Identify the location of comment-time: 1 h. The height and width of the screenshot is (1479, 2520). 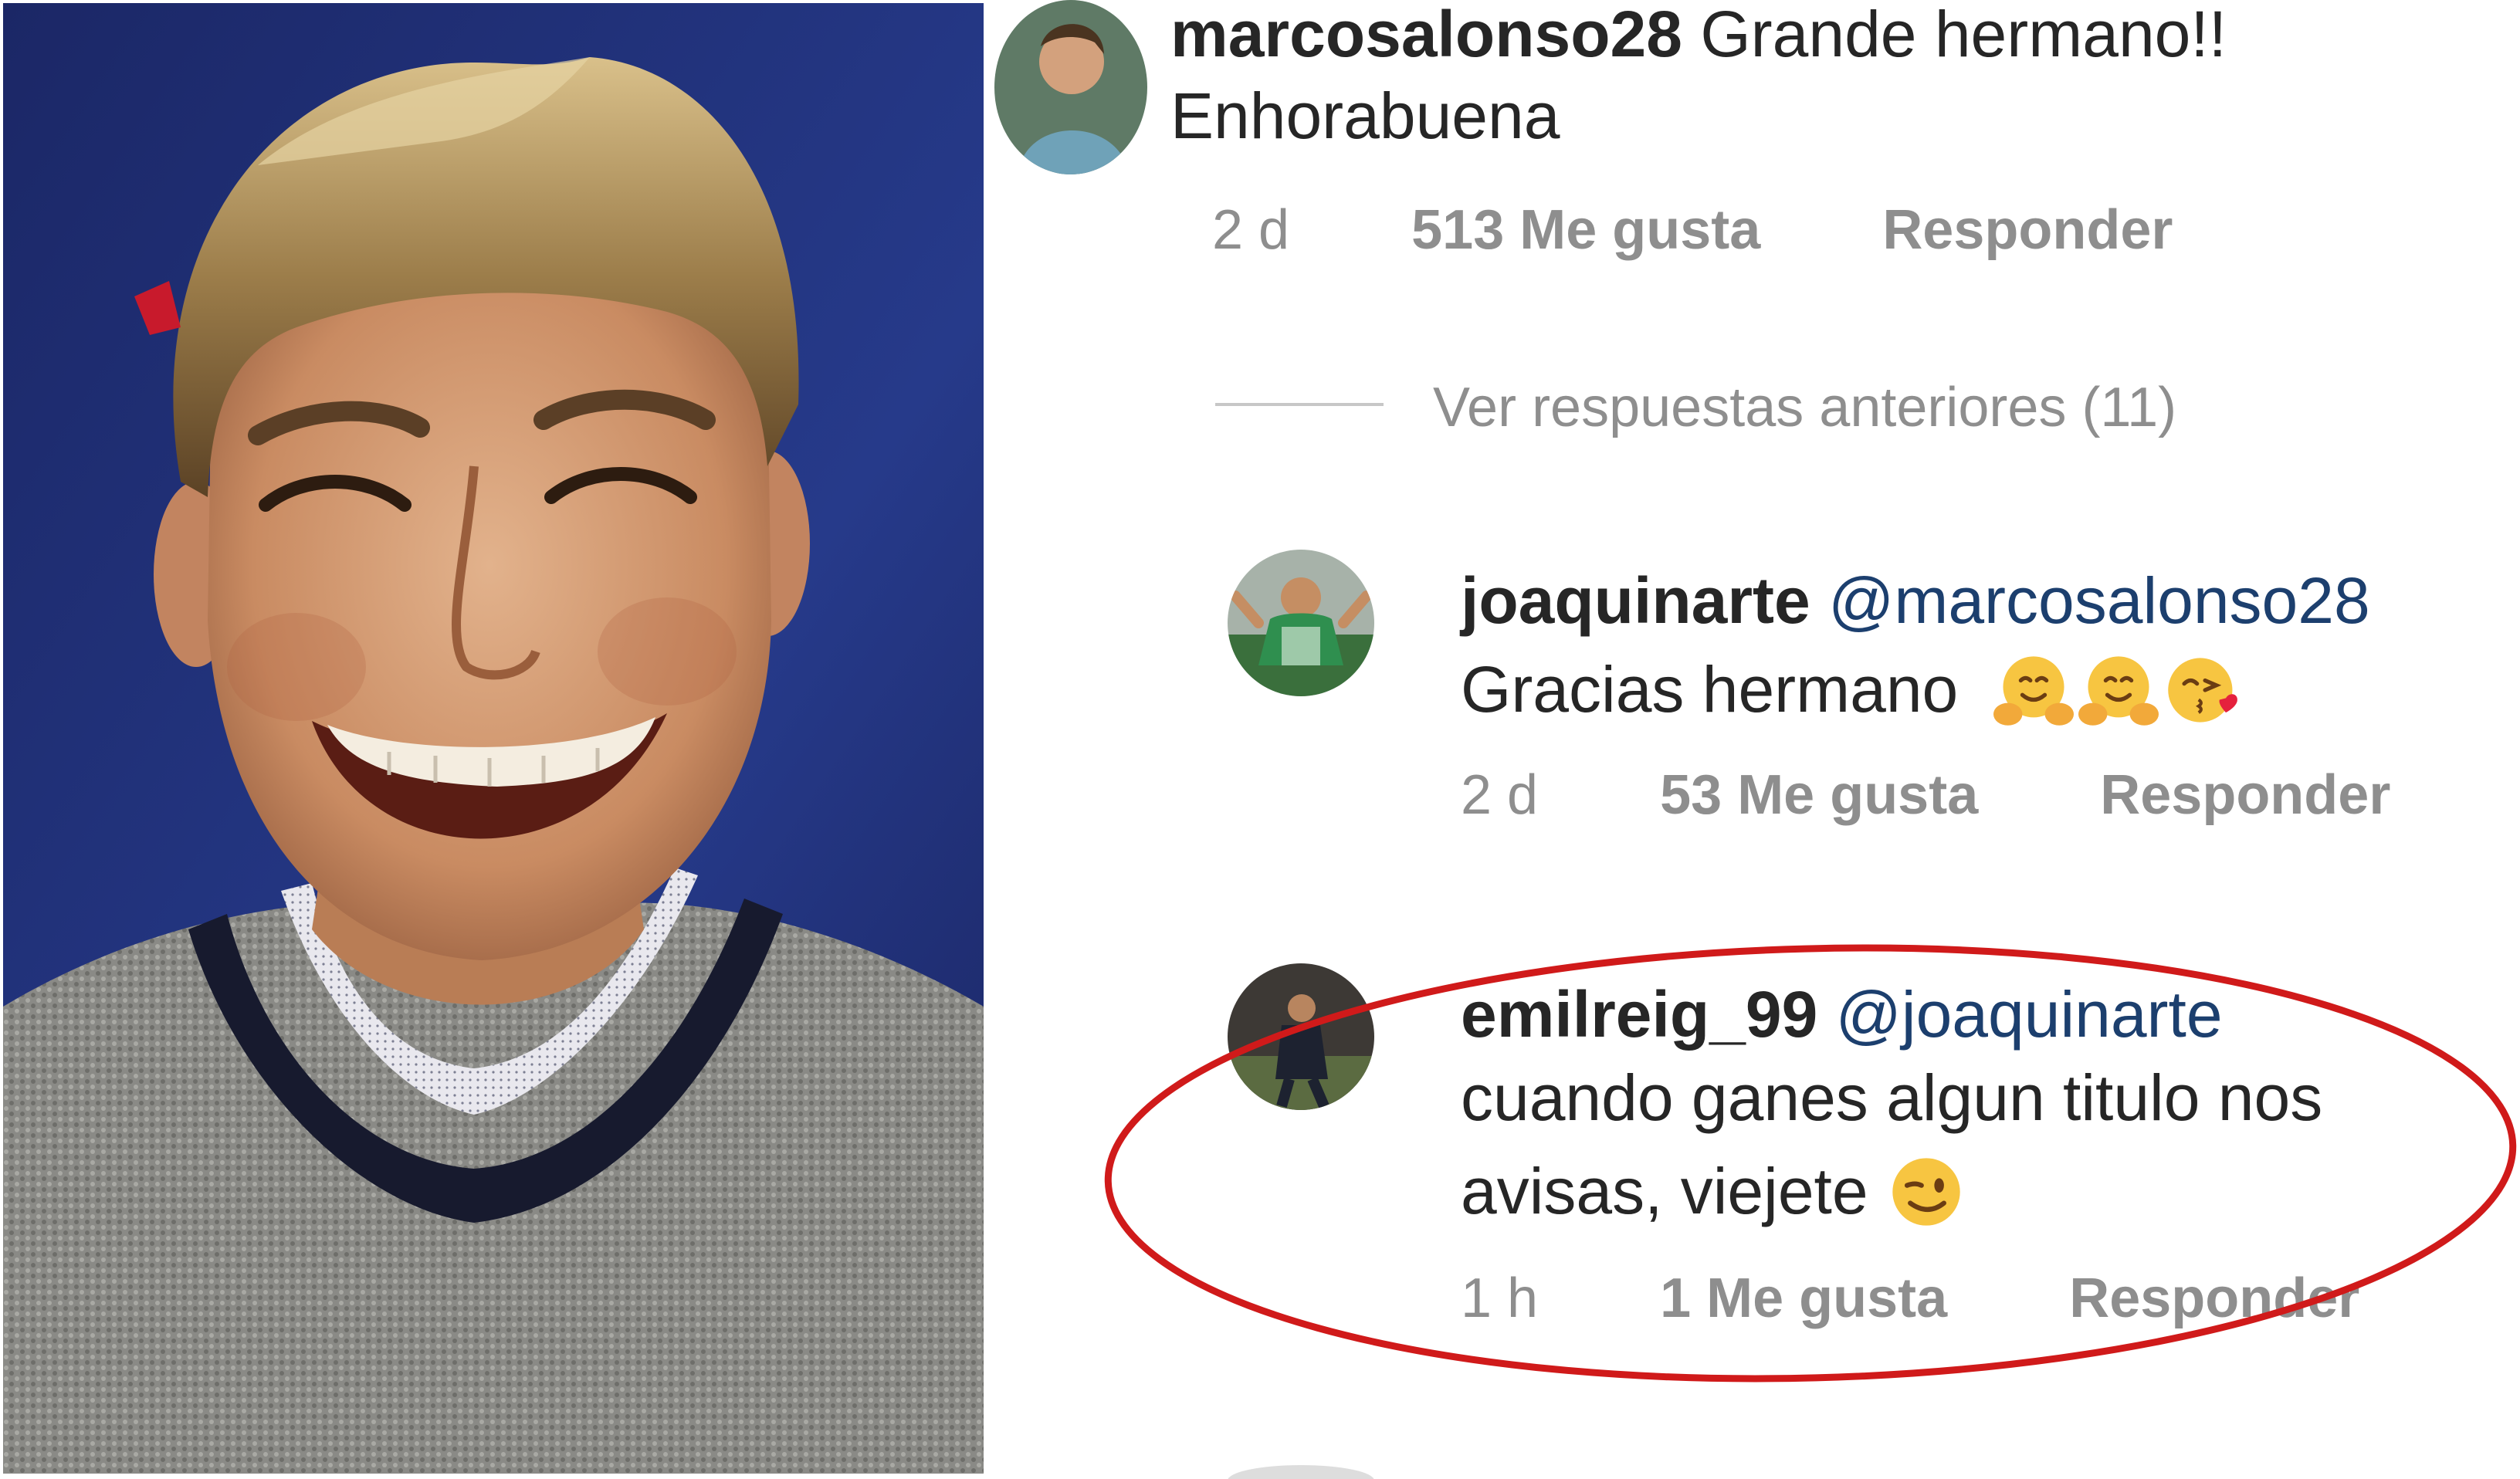
(1500, 1298).